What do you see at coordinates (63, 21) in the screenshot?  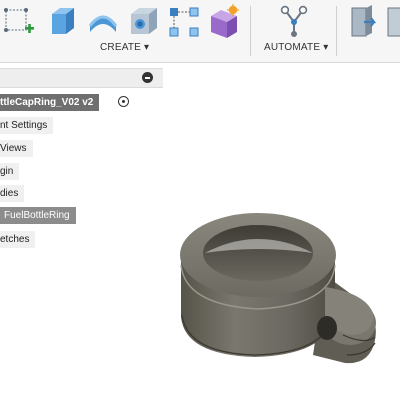 I see `extrude-icon` at bounding box center [63, 21].